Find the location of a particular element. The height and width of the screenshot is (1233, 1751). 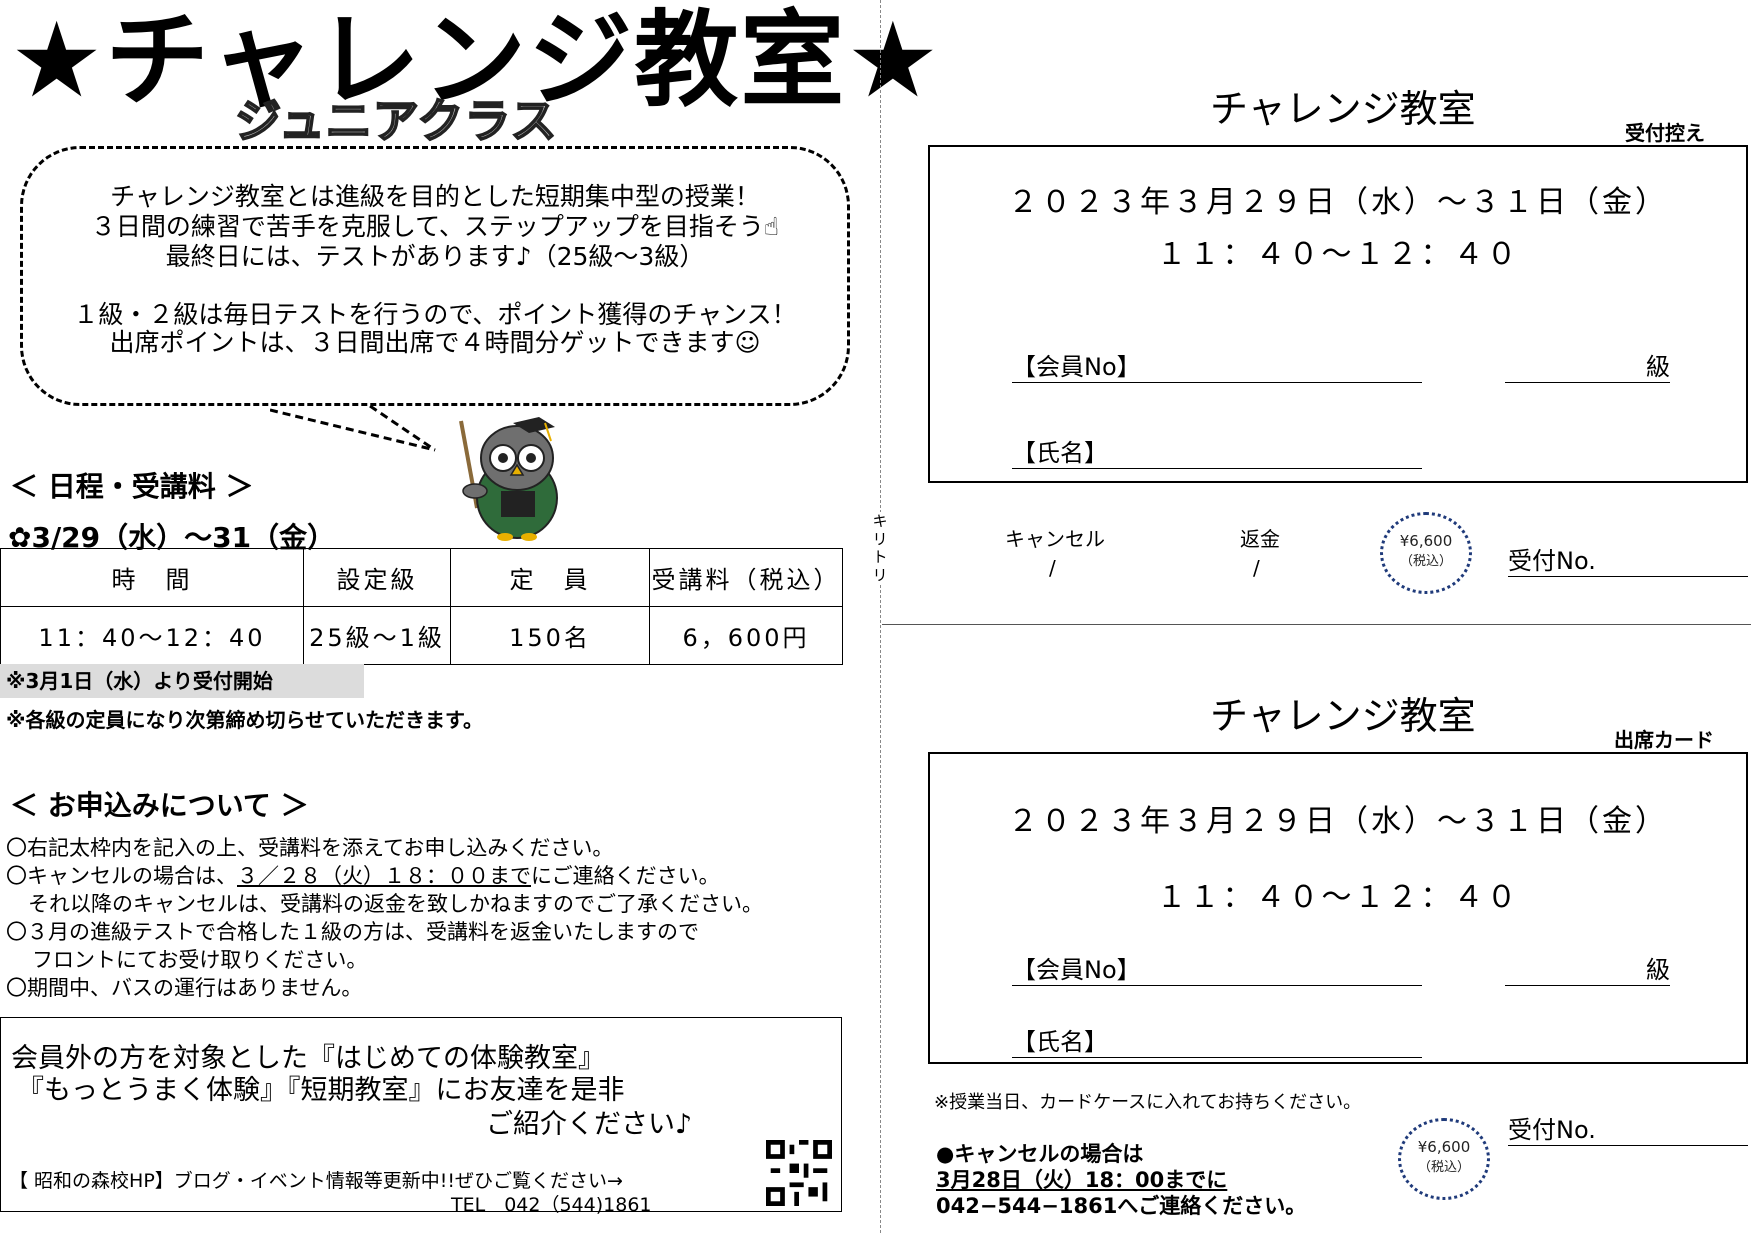

apply-line-2: 〇キャンセルの場合は、３／２８（火）１８：００までにご連絡ください。 is located at coordinates (363, 875).